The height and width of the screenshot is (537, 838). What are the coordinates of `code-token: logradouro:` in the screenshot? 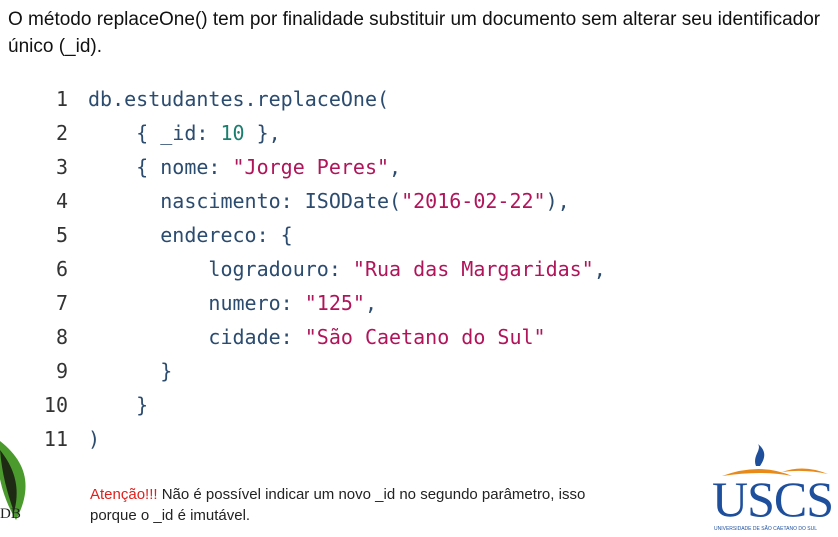 It's located at (220, 269).